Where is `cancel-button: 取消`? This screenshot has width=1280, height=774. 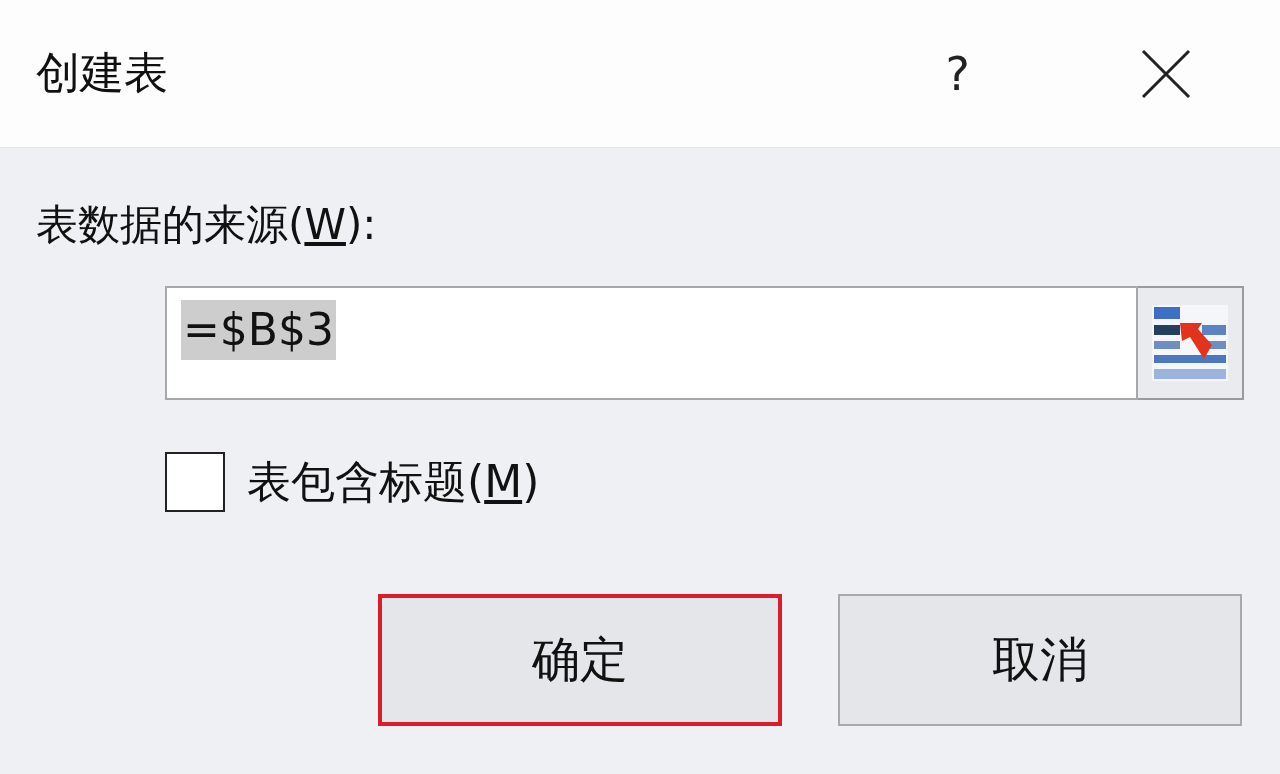 cancel-button: 取消 is located at coordinates (1040, 660).